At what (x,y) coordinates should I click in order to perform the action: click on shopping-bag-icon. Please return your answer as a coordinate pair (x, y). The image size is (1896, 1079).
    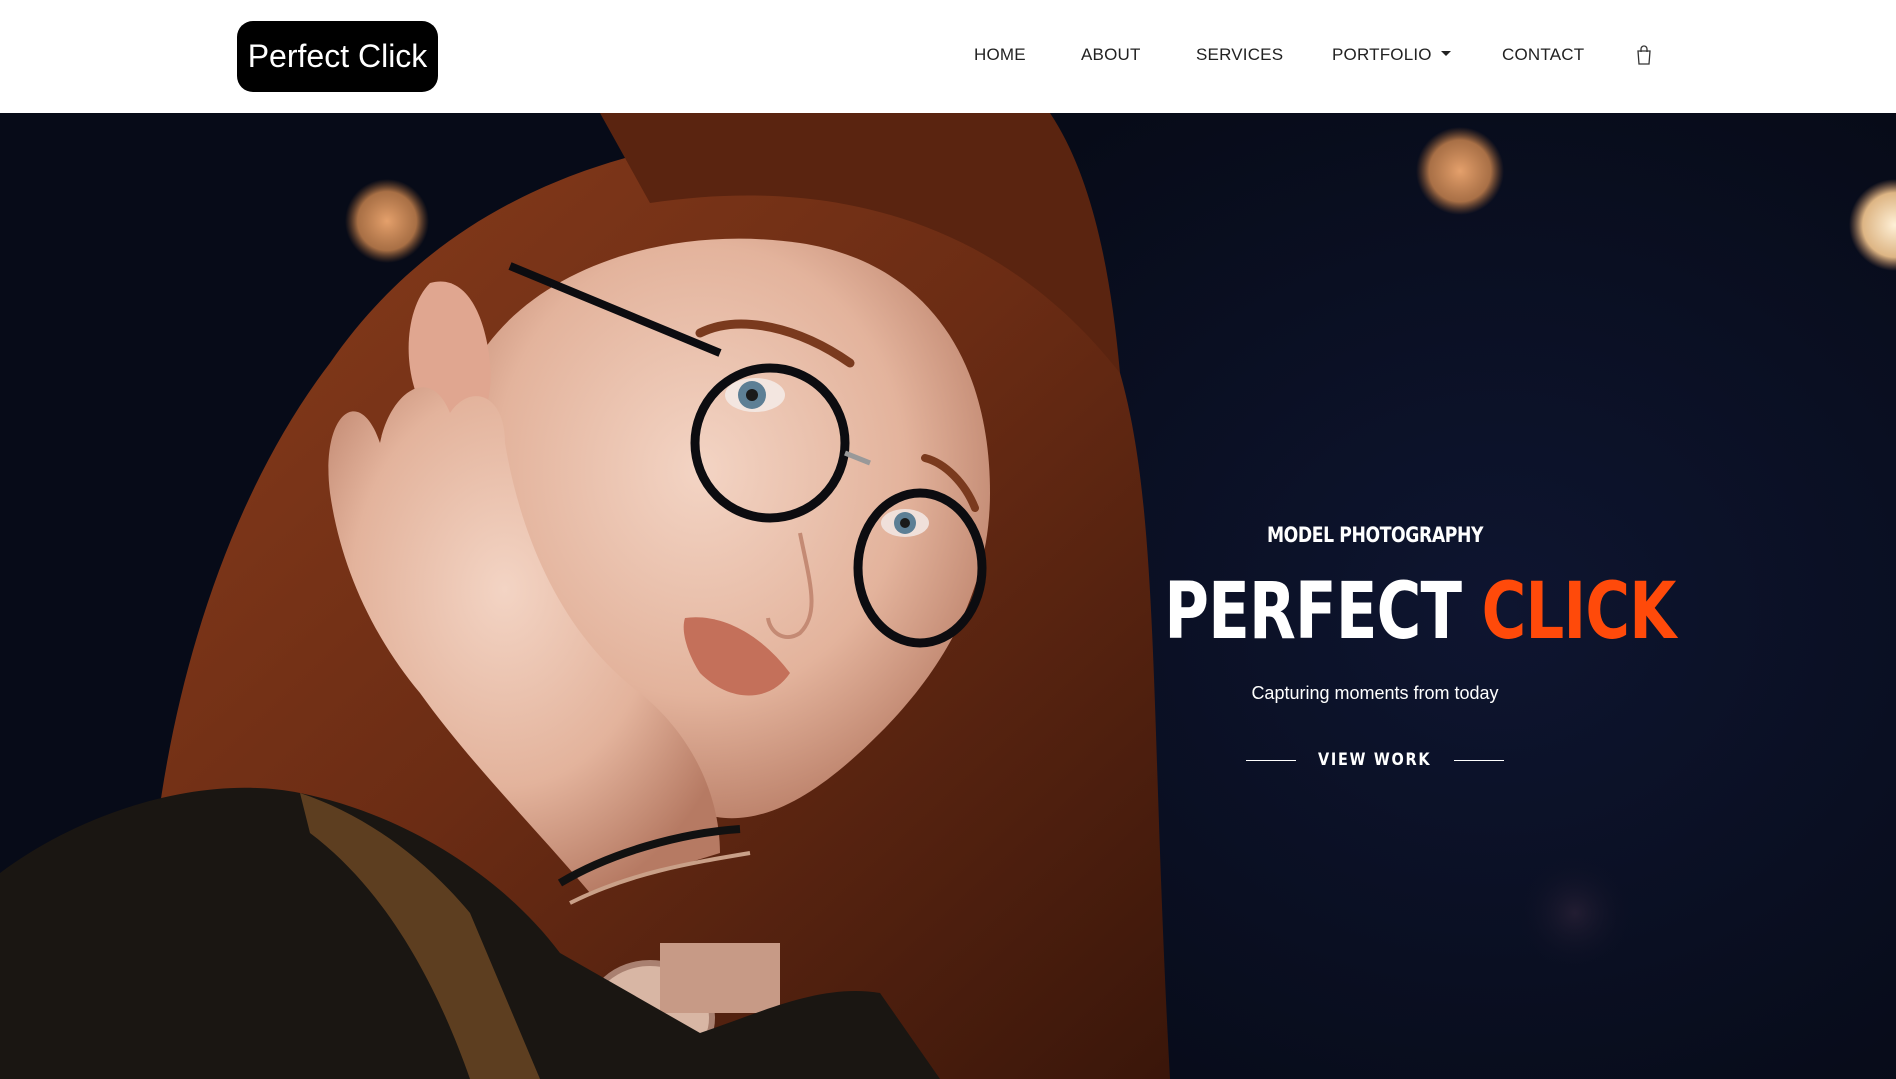
    Looking at the image, I should click on (1644, 55).